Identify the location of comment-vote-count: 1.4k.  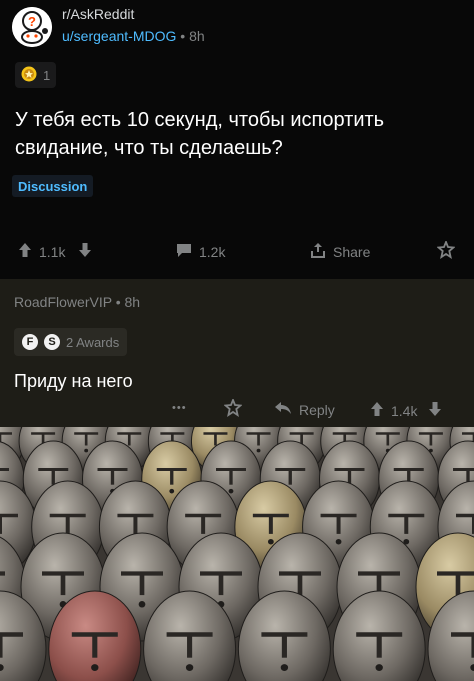
(404, 410).